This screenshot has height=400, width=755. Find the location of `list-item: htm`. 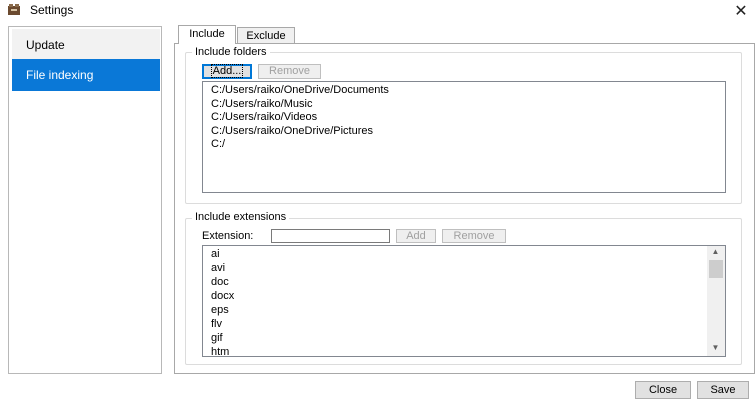

list-item: htm is located at coordinates (220, 352).